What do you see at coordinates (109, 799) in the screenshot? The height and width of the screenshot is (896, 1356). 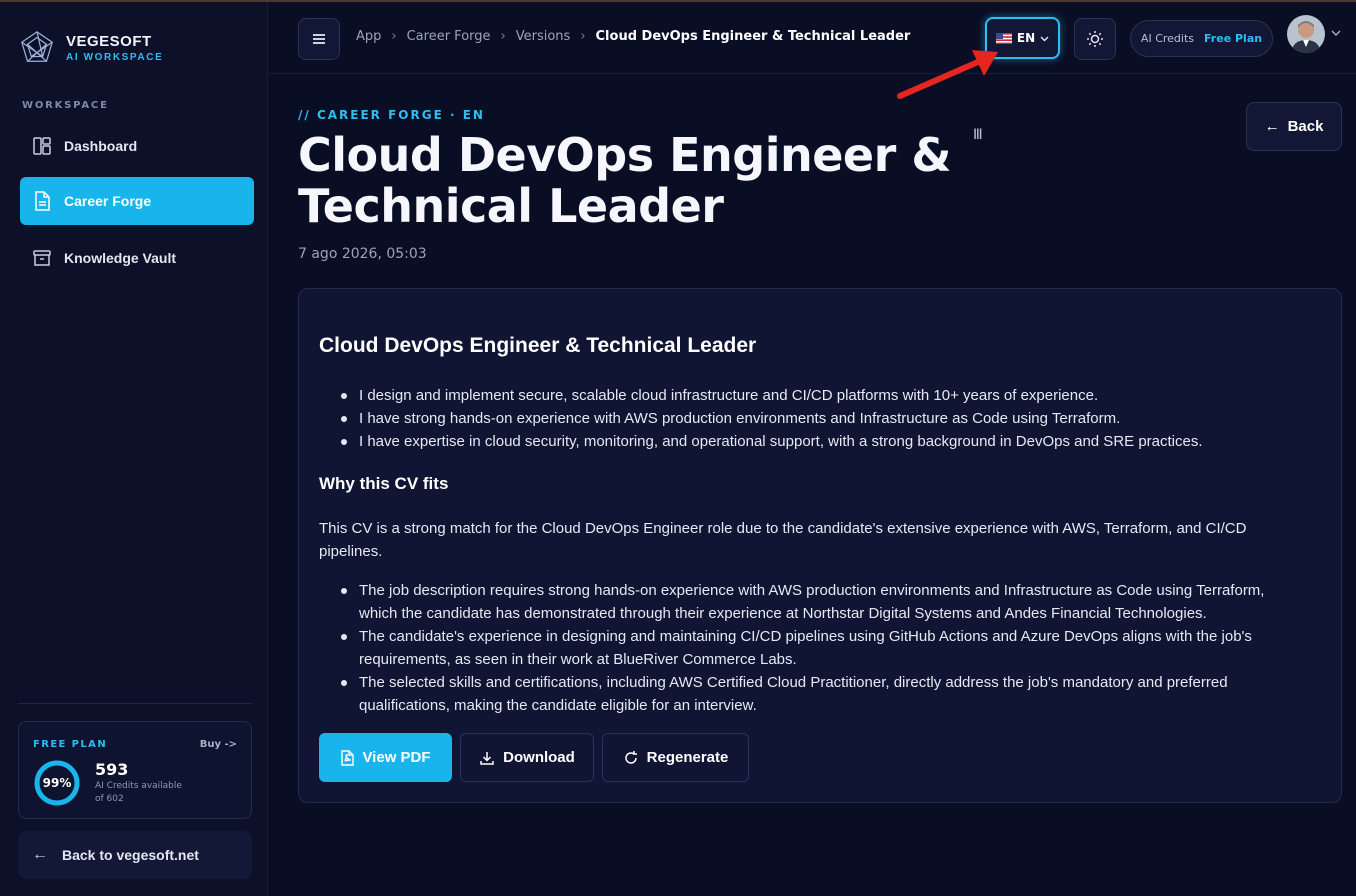 I see `credits-total: of 602` at bounding box center [109, 799].